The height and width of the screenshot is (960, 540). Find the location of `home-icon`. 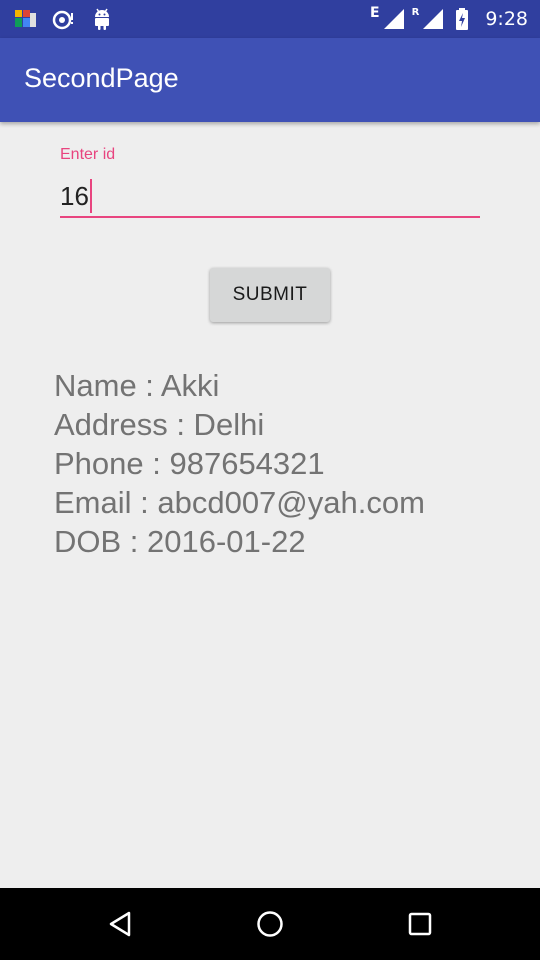

home-icon is located at coordinates (270, 924).